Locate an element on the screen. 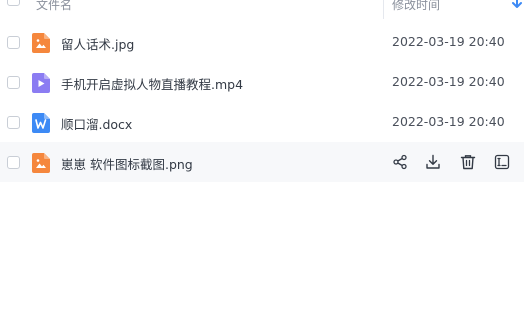 The image size is (524, 312). file-list-header: 文件名 修改时间 is located at coordinates (262, 10).